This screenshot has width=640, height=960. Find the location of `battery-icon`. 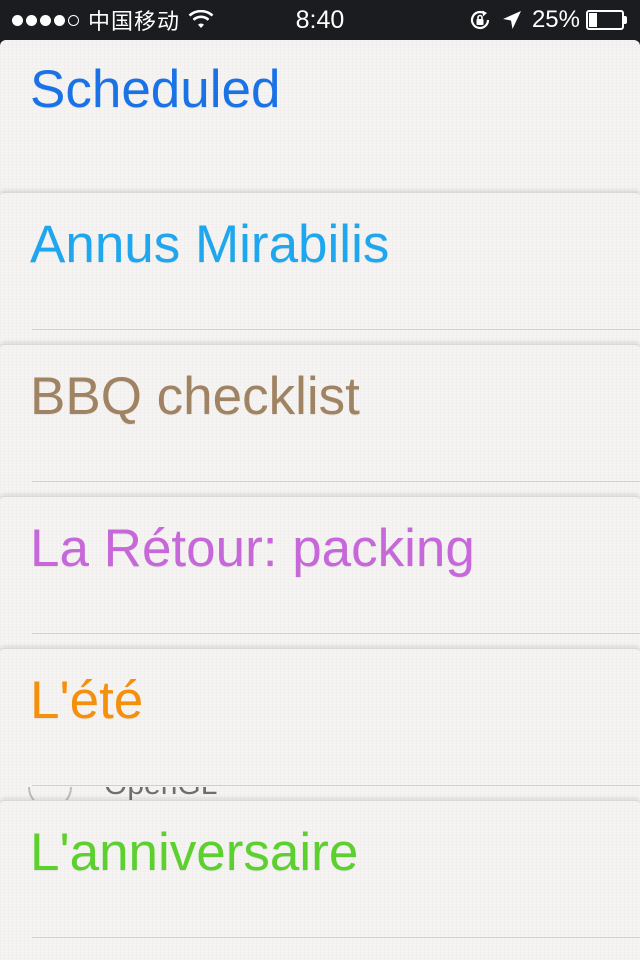

battery-icon is located at coordinates (608, 20).